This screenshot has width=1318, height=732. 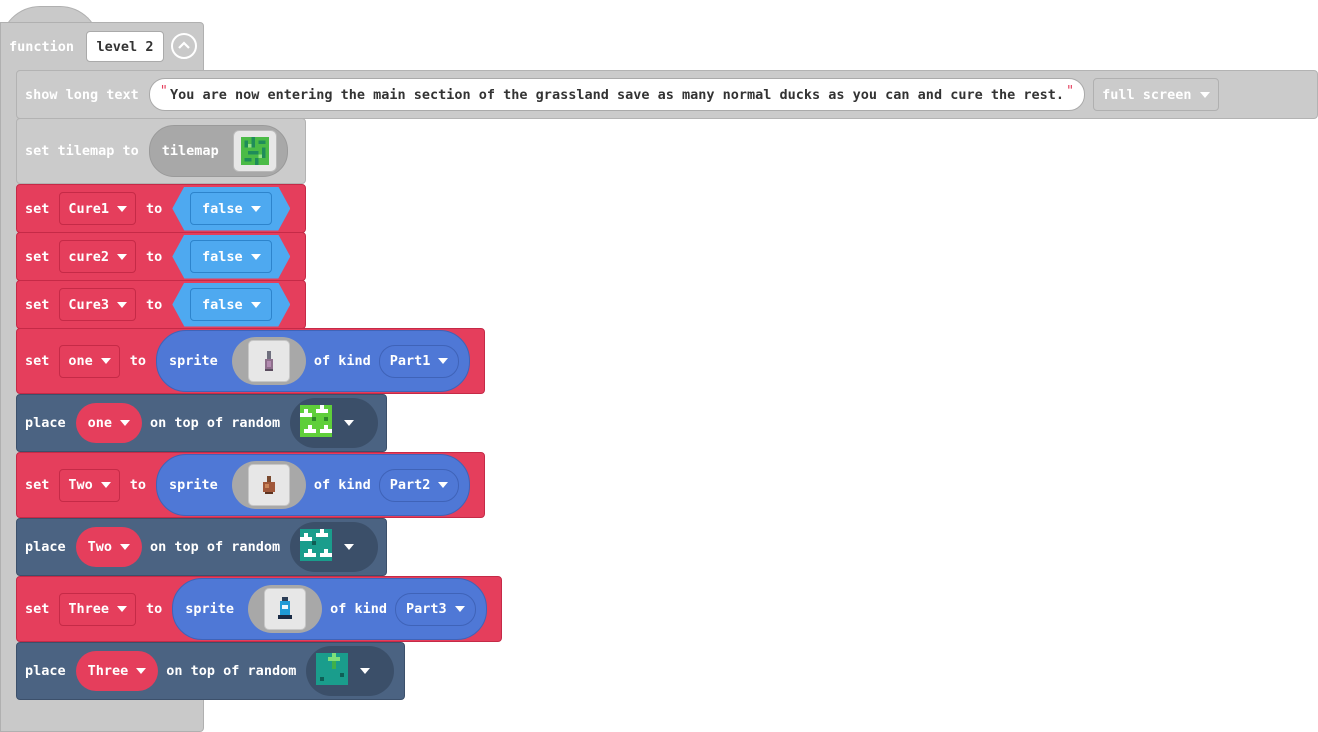 What do you see at coordinates (201, 423) in the screenshot?
I see `place-one-block: place one on top of random` at bounding box center [201, 423].